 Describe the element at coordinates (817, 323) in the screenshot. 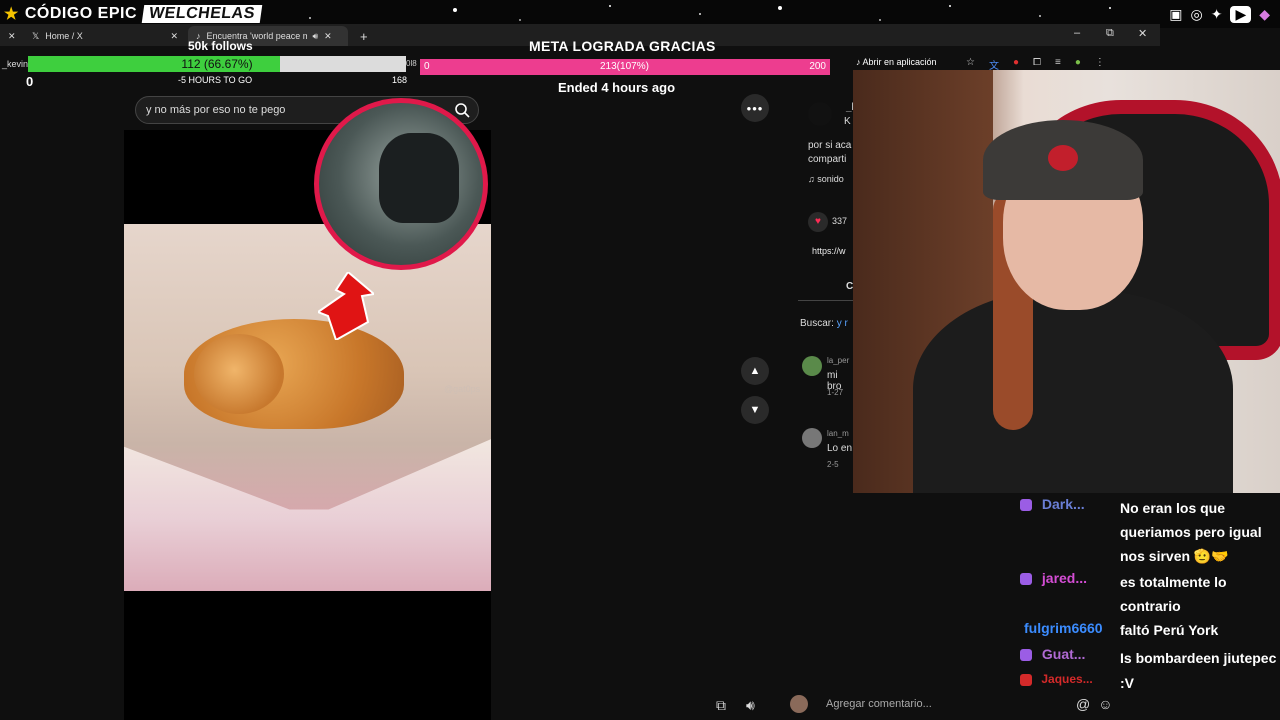

I see `buscar-label: Buscar:` at that location.